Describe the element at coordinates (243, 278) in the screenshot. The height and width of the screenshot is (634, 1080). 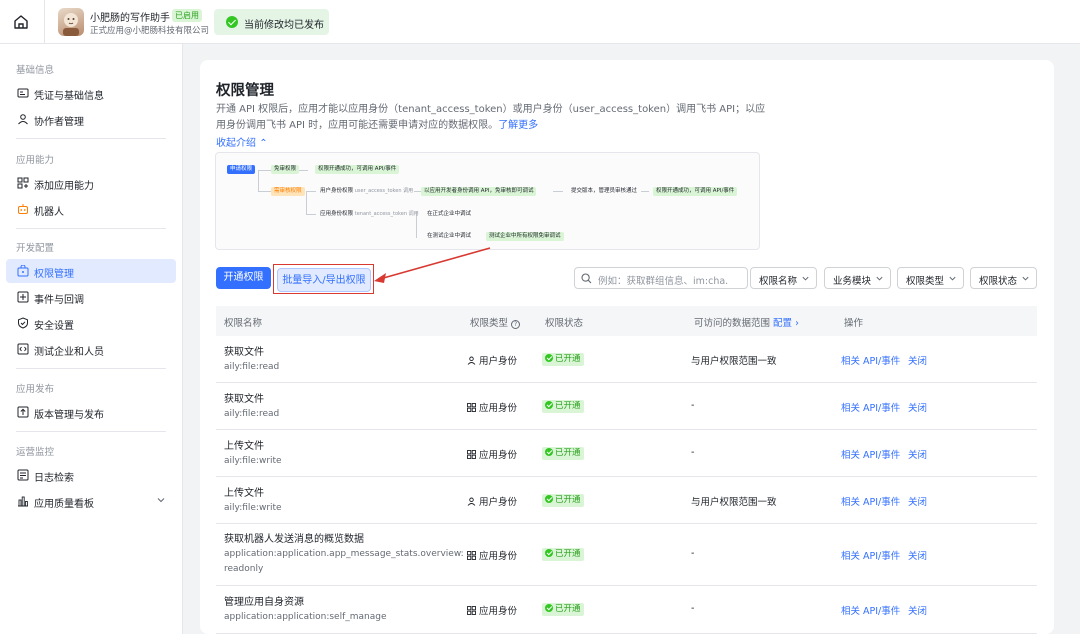
I see `enable-permission-button: 开通权限` at that location.